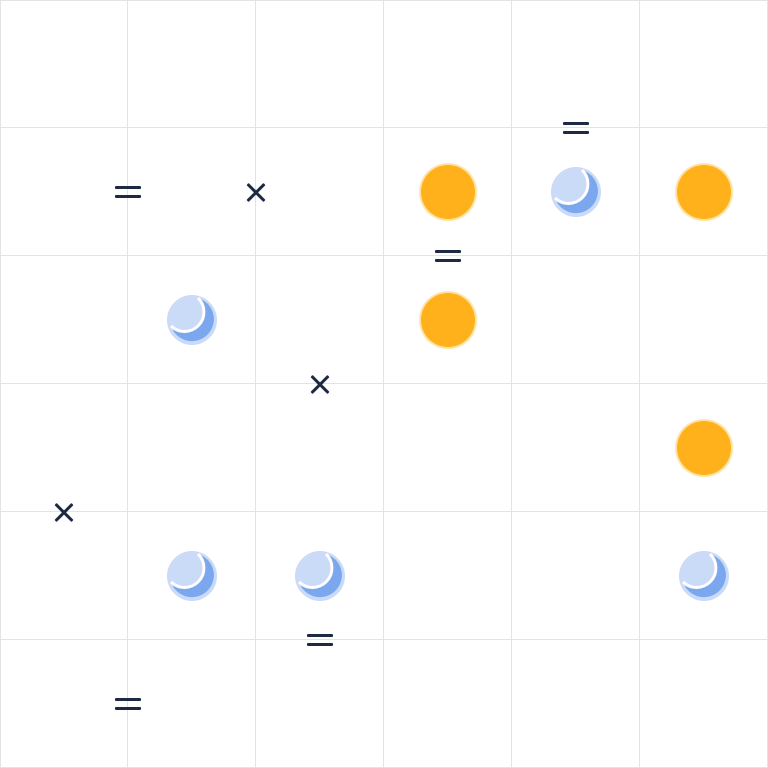  I want to click on grid-cell-r2-c2, so click(320, 320).